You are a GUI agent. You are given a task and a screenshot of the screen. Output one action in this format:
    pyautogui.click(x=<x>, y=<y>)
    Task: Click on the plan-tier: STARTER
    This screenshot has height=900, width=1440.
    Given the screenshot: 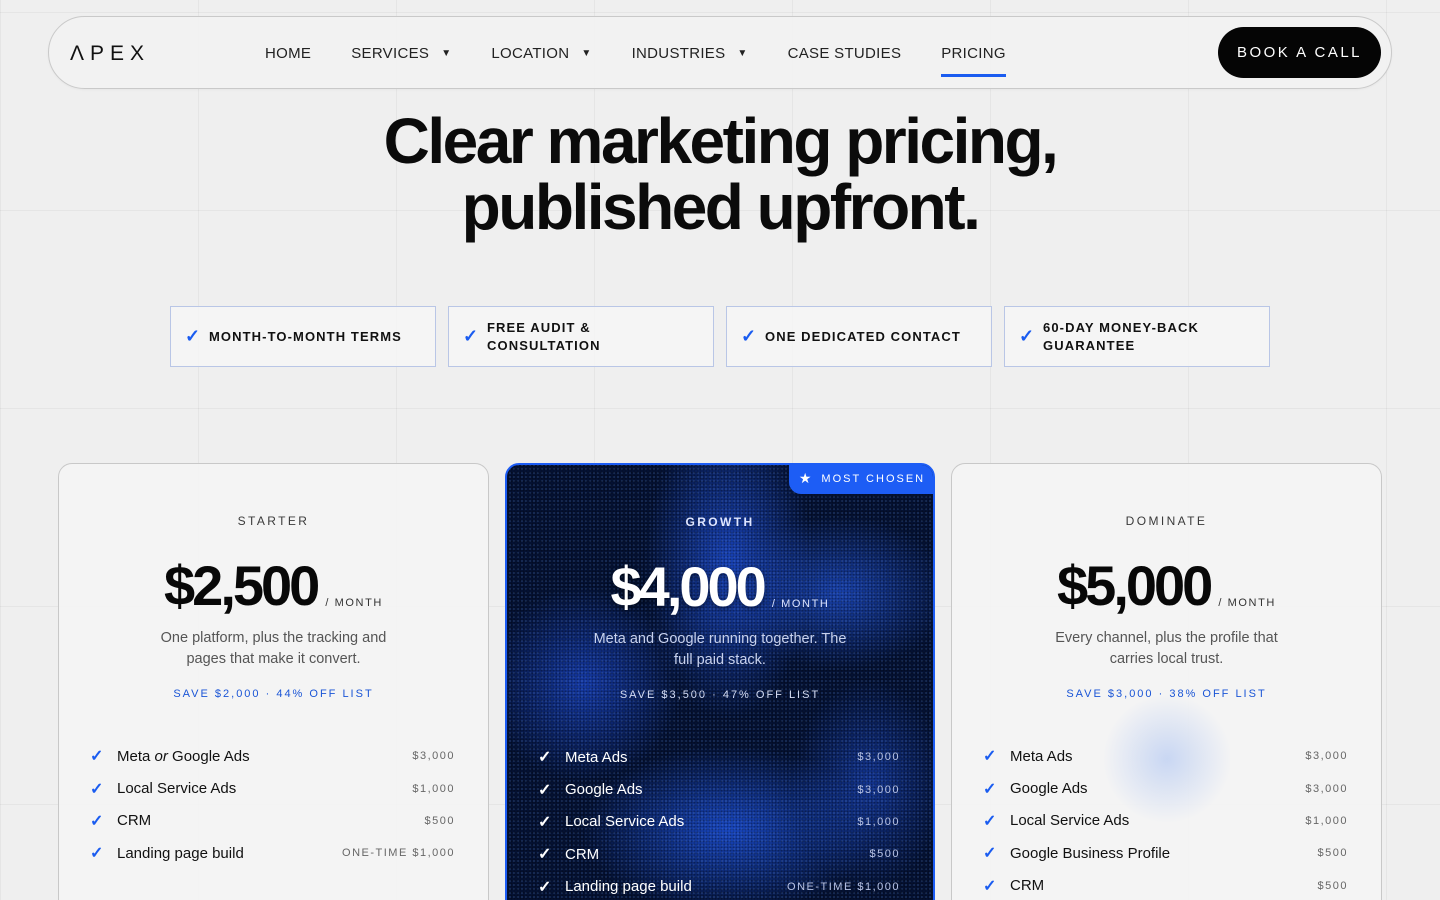 What is the action you would take?
    pyautogui.click(x=273, y=521)
    